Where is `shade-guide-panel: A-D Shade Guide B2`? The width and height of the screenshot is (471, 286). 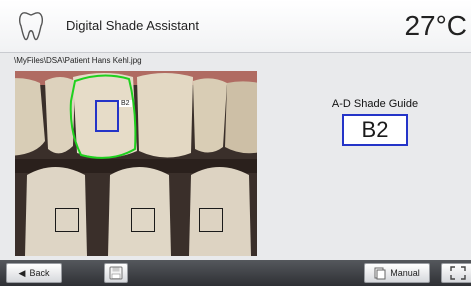
shade-guide-panel: A-D Shade Guide B2 is located at coordinates (375, 122).